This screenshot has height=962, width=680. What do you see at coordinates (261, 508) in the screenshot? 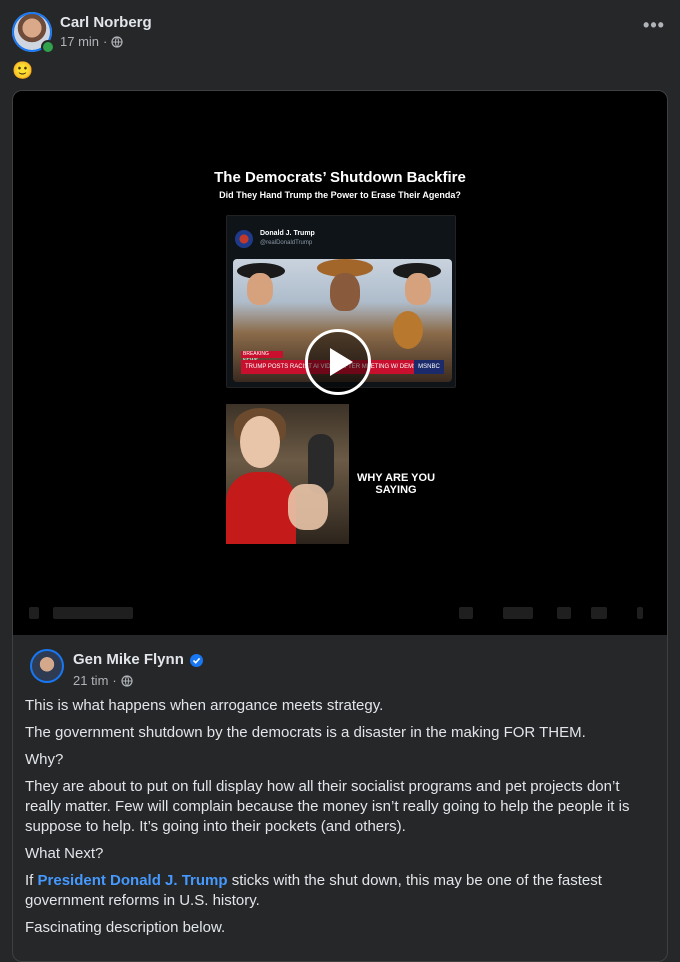
I see `coat-shape` at bounding box center [261, 508].